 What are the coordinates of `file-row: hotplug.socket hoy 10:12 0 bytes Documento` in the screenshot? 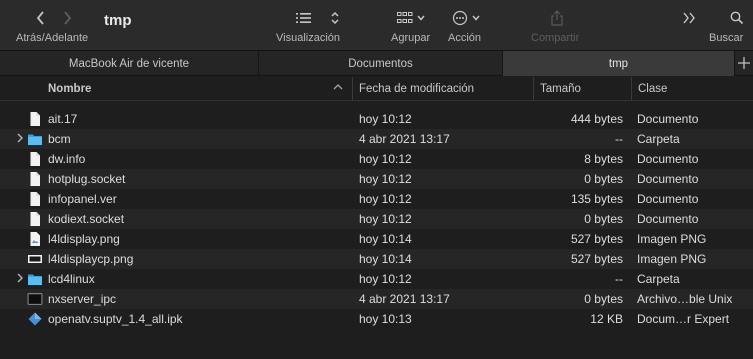 It's located at (376, 179).